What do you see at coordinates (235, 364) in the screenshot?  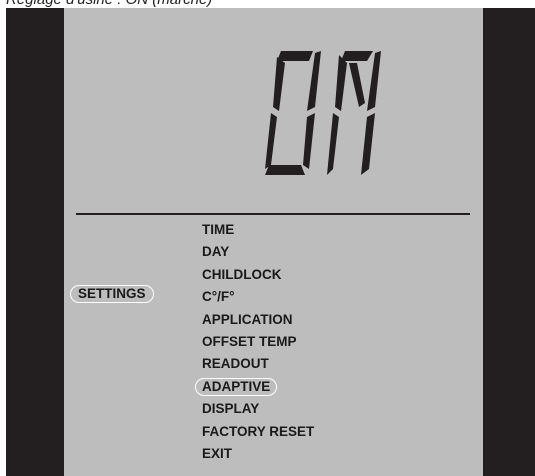 I see `menu-item-label: READOUT` at bounding box center [235, 364].